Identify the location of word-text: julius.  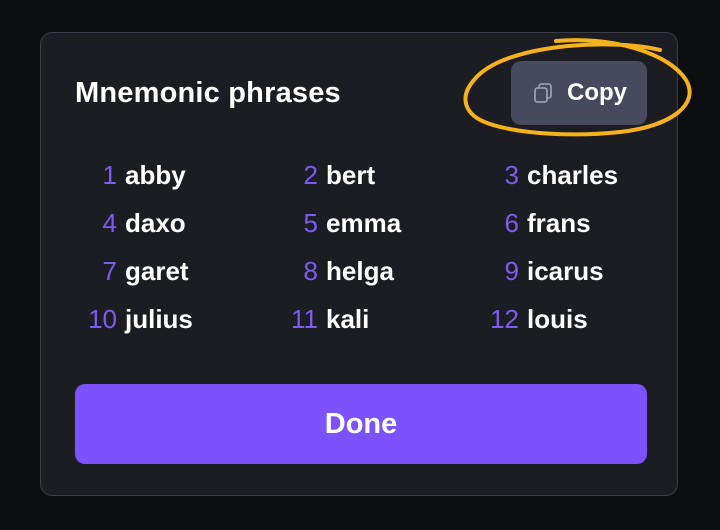
(159, 318).